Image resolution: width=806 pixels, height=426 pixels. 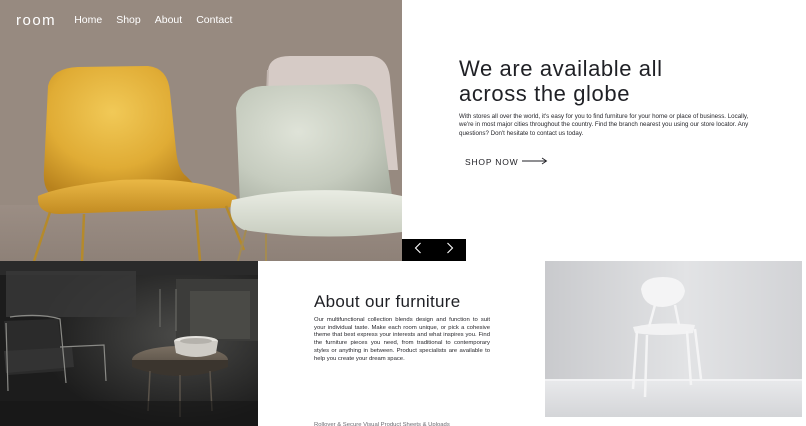 I want to click on slider-next-button, so click(x=450, y=250).